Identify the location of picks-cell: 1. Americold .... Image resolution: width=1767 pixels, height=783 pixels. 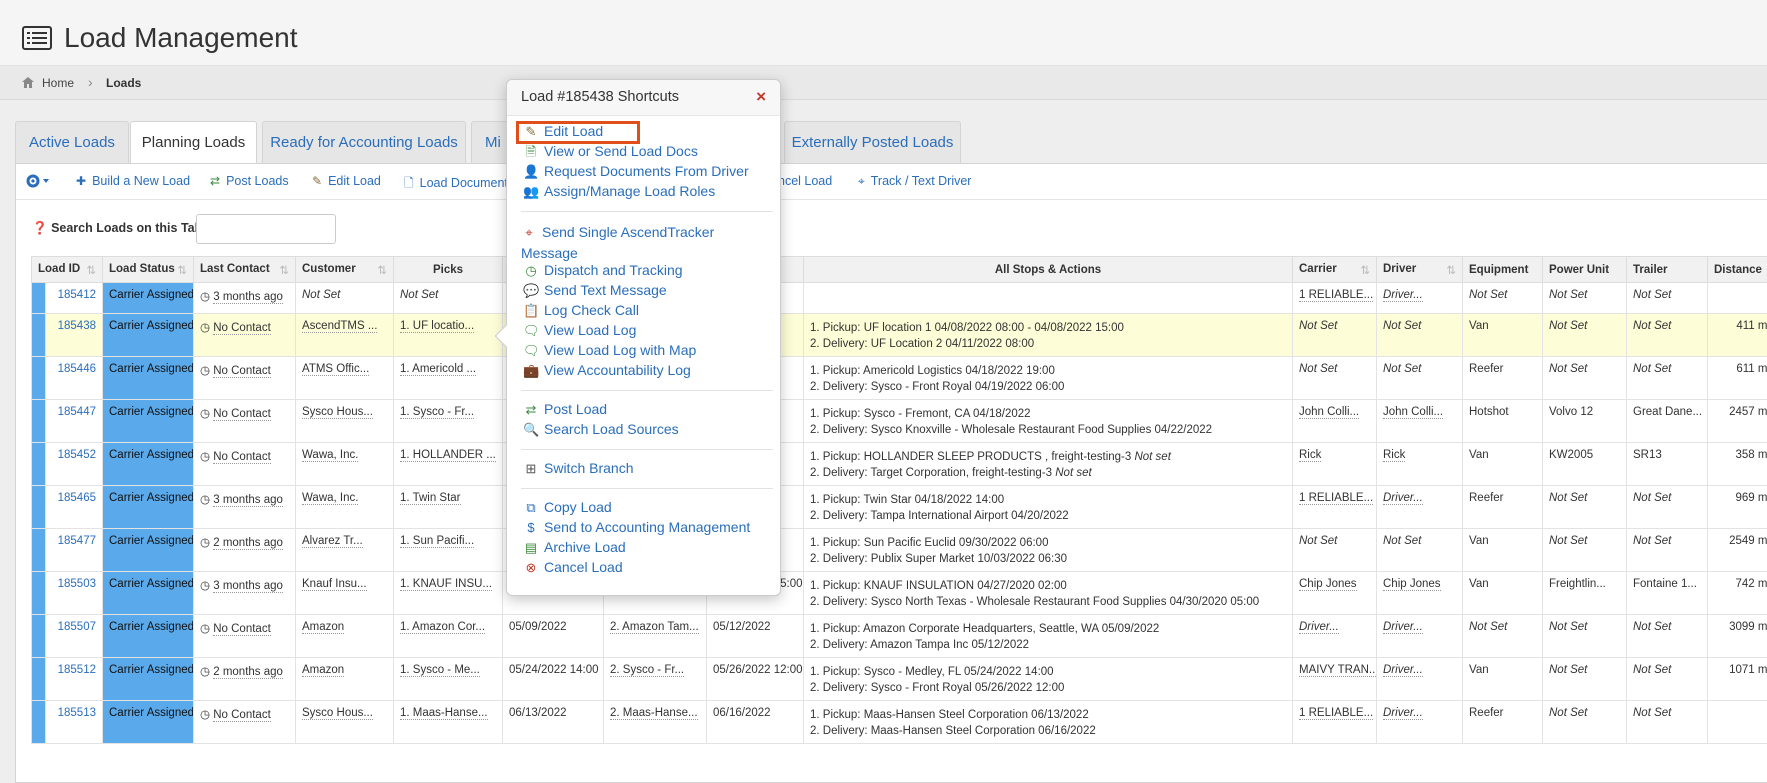
(448, 378).